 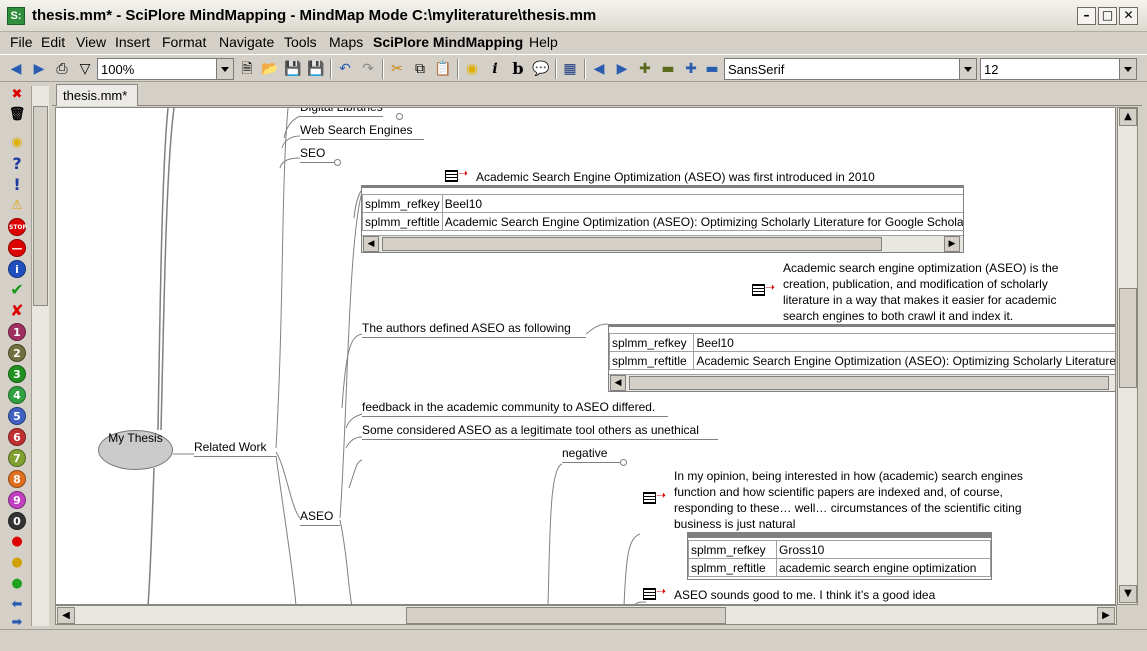 What do you see at coordinates (443, 69) in the screenshot?
I see `paste-icon: 📋` at bounding box center [443, 69].